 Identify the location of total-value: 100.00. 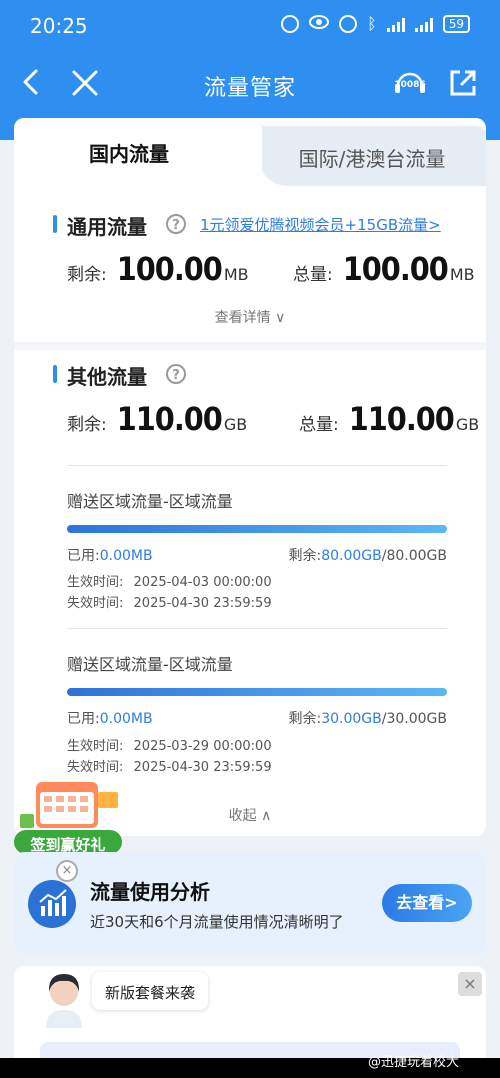
(395, 269).